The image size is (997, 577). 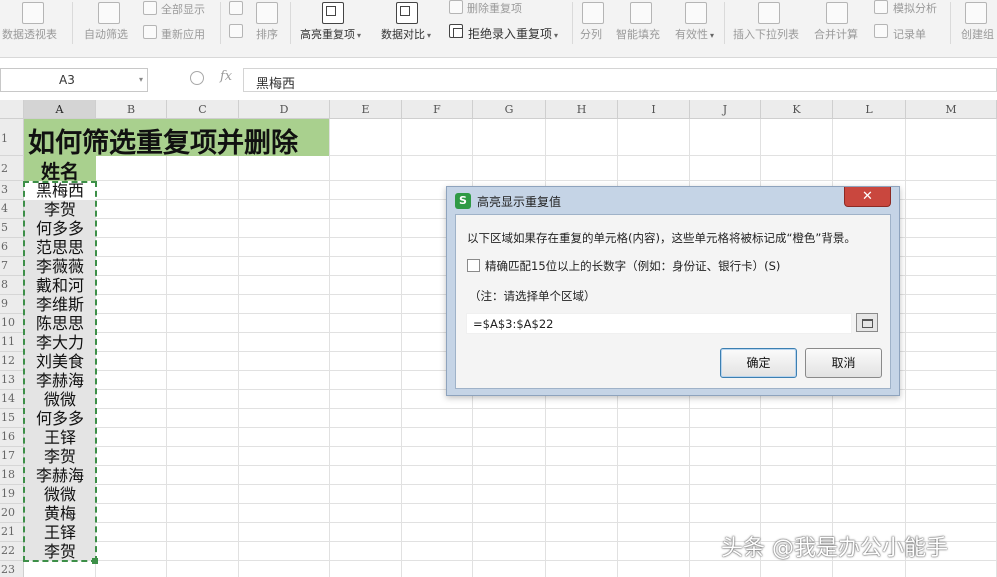 What do you see at coordinates (183, 9) in the screenshot?
I see `ribbon-show-all: 全部显示` at bounding box center [183, 9].